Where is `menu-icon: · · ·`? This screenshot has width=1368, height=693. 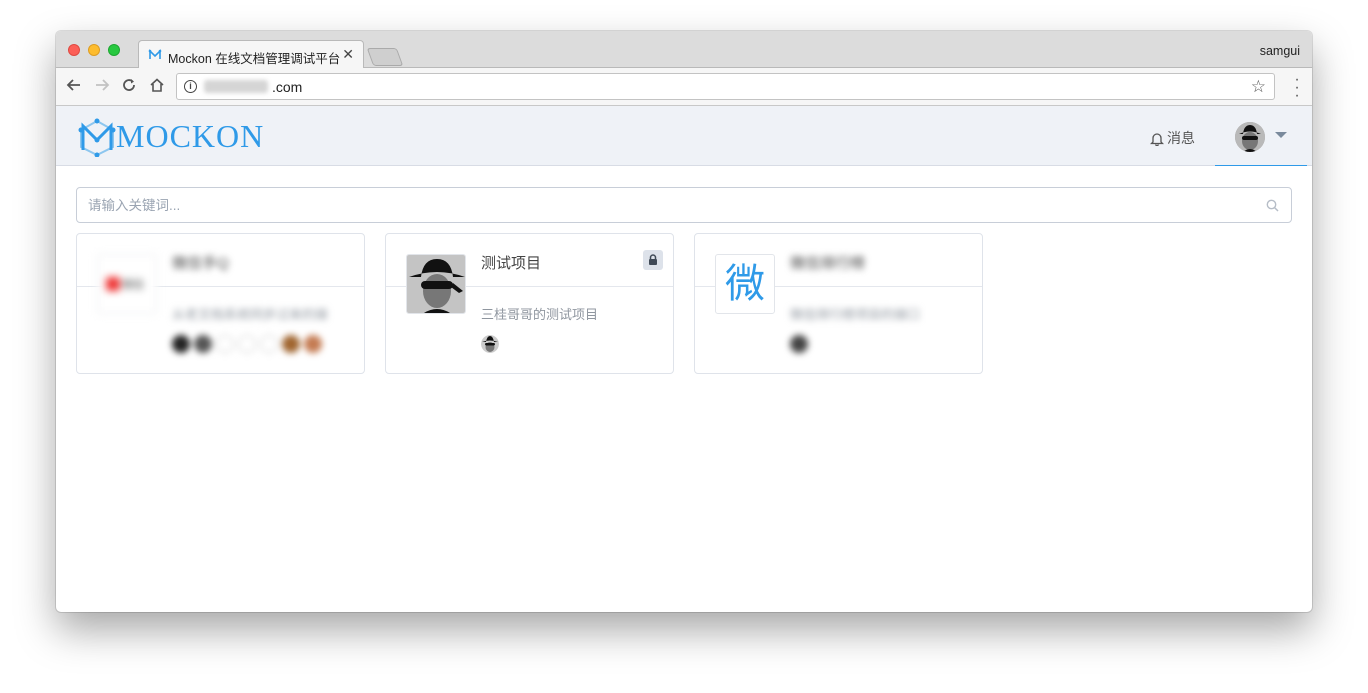 menu-icon: · · · is located at coordinates (1297, 88).